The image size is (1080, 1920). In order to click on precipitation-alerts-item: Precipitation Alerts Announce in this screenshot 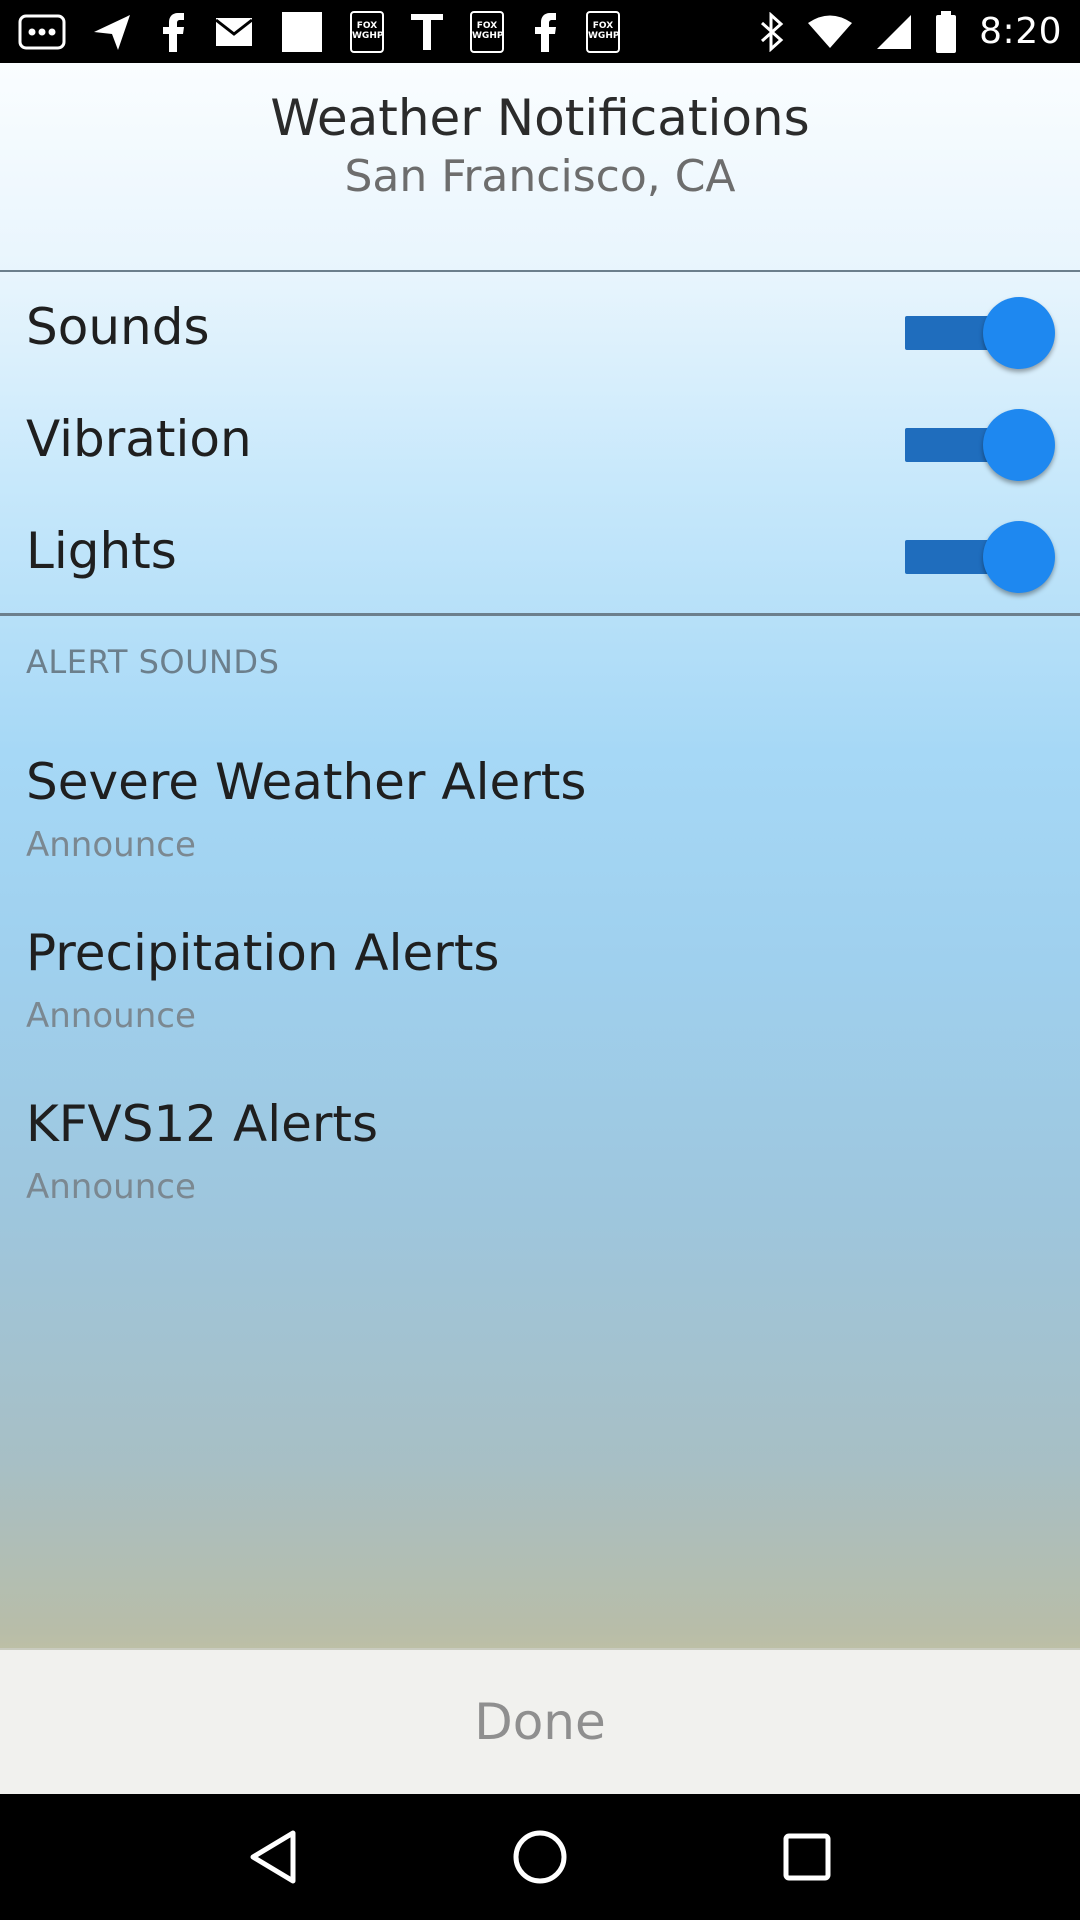, I will do `click(540, 1004)`.